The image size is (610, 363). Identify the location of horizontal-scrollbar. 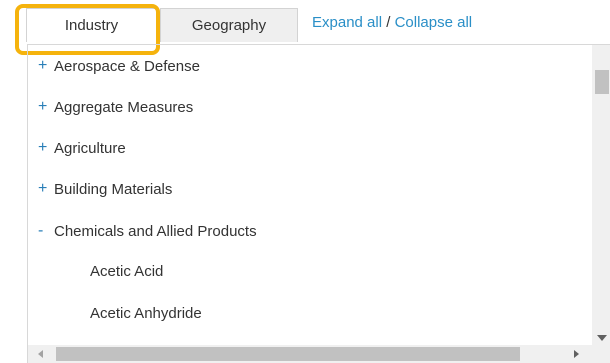
(319, 354).